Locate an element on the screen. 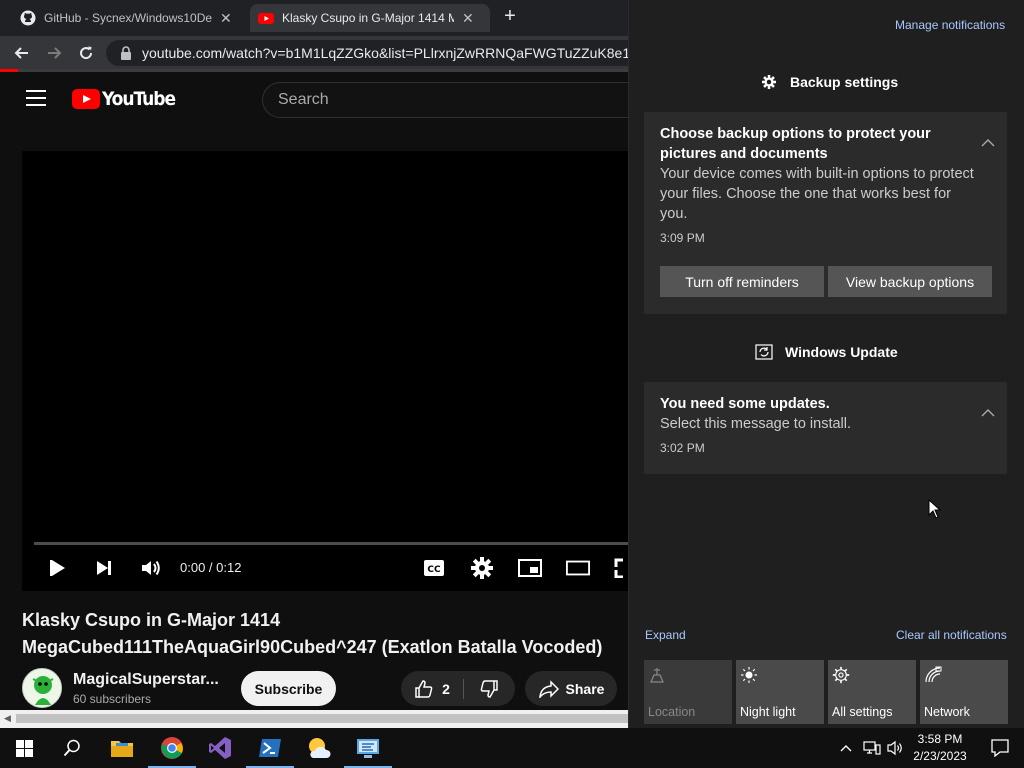 This screenshot has width=1024, height=768. horizontal-scrollbar: ◀ is located at coordinates (314, 719).